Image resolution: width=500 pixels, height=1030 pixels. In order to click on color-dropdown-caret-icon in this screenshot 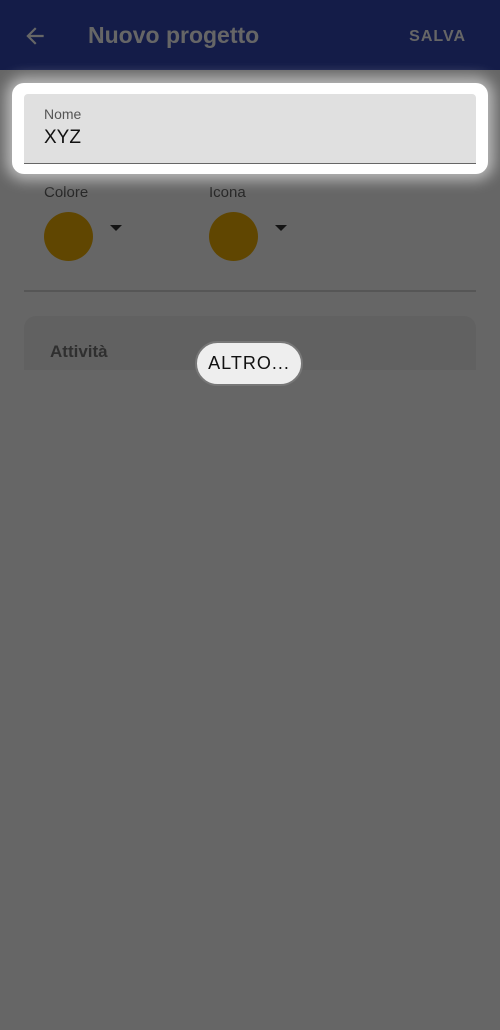, I will do `click(116, 228)`.